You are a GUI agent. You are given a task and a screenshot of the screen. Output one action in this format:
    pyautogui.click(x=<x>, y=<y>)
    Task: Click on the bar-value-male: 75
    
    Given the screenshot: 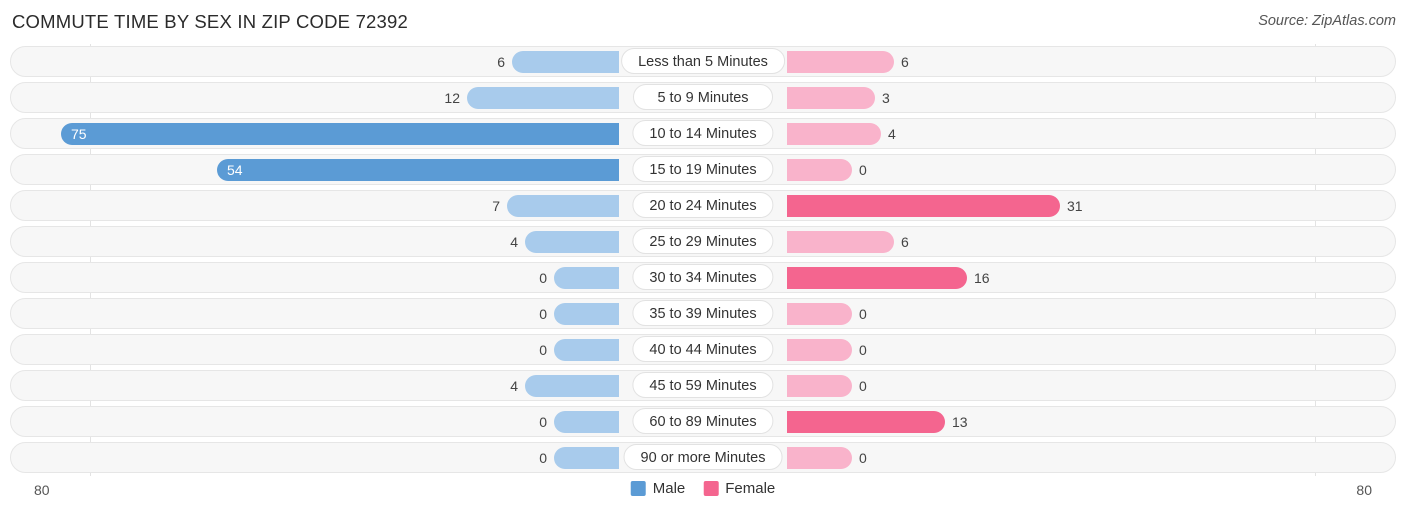 What is the action you would take?
    pyautogui.click(x=79, y=134)
    